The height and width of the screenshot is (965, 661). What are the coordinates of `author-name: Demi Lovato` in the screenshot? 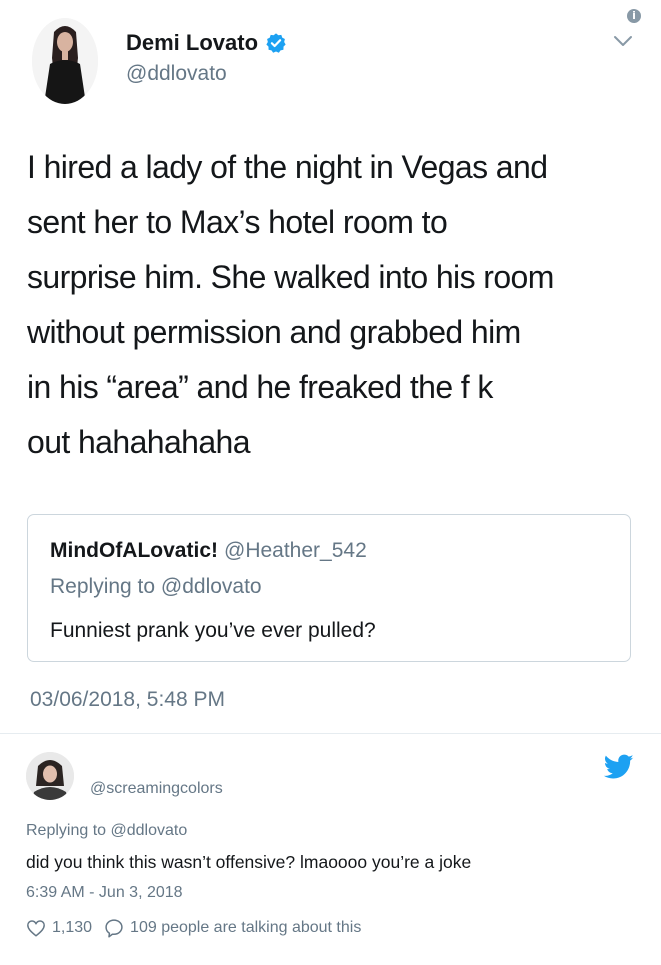 It's located at (192, 43).